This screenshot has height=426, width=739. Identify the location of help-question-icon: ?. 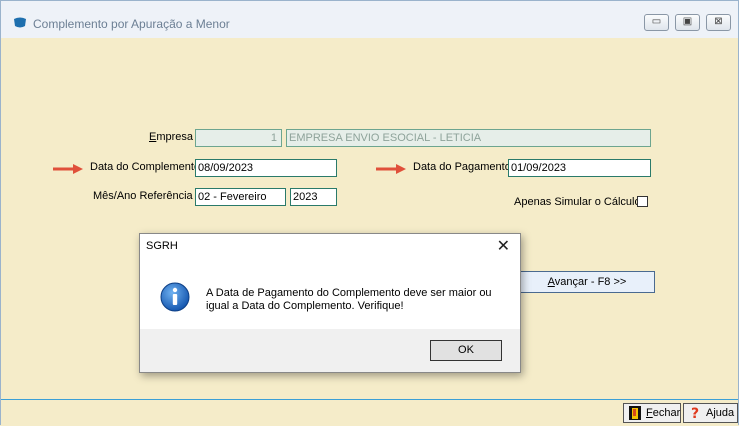
(695, 413).